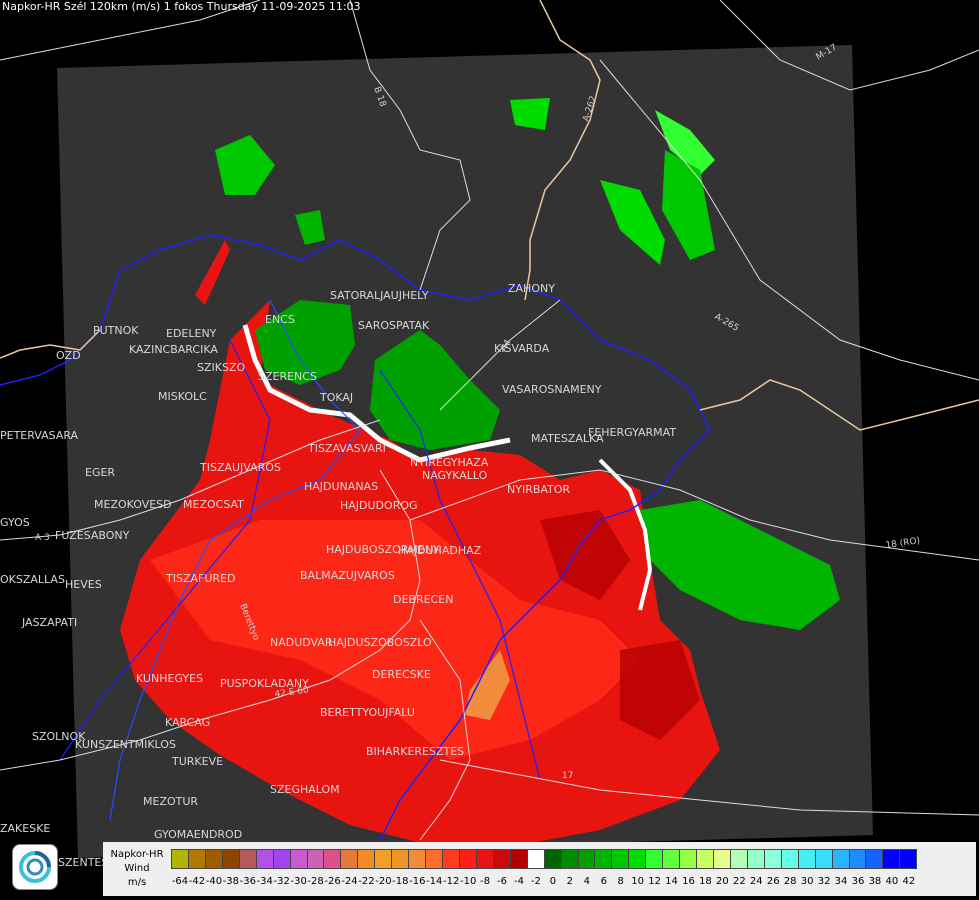 The width and height of the screenshot is (979, 900). Describe the element at coordinates (221, 367) in the screenshot. I see `place-label: SZIKSZO` at that location.